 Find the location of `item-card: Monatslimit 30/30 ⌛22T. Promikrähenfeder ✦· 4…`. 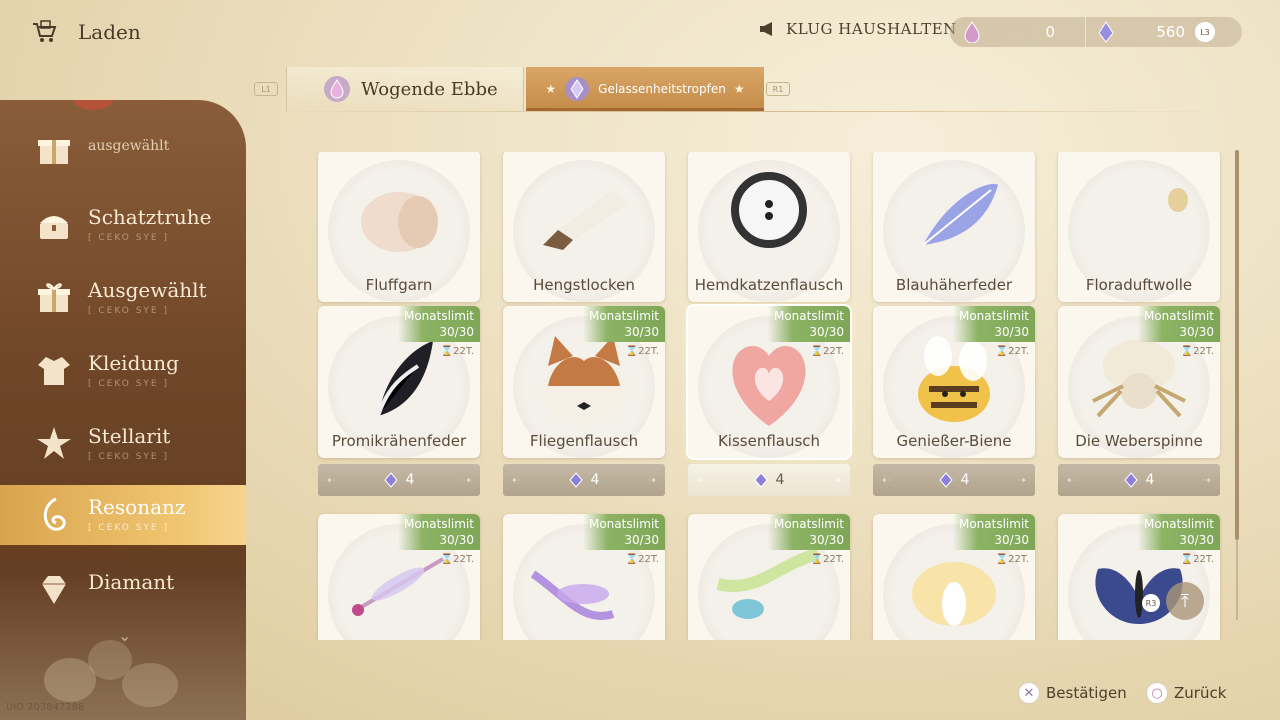

item-card: Monatslimit 30/30 ⌛22T. Promikrähenfeder ✦· 4… is located at coordinates (399, 403).